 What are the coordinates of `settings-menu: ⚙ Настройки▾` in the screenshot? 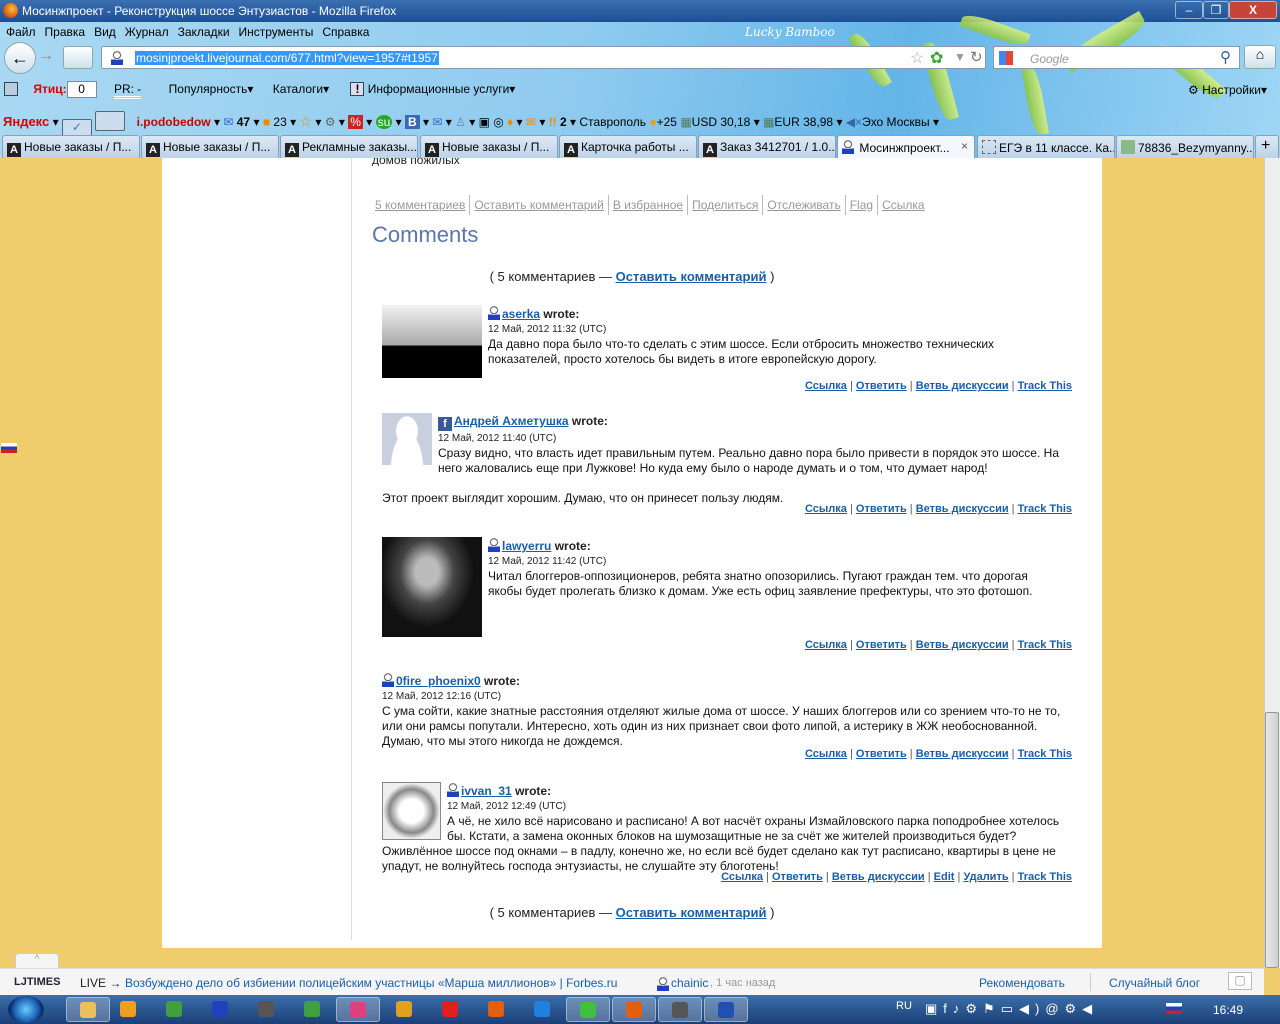 It's located at (1227, 90).